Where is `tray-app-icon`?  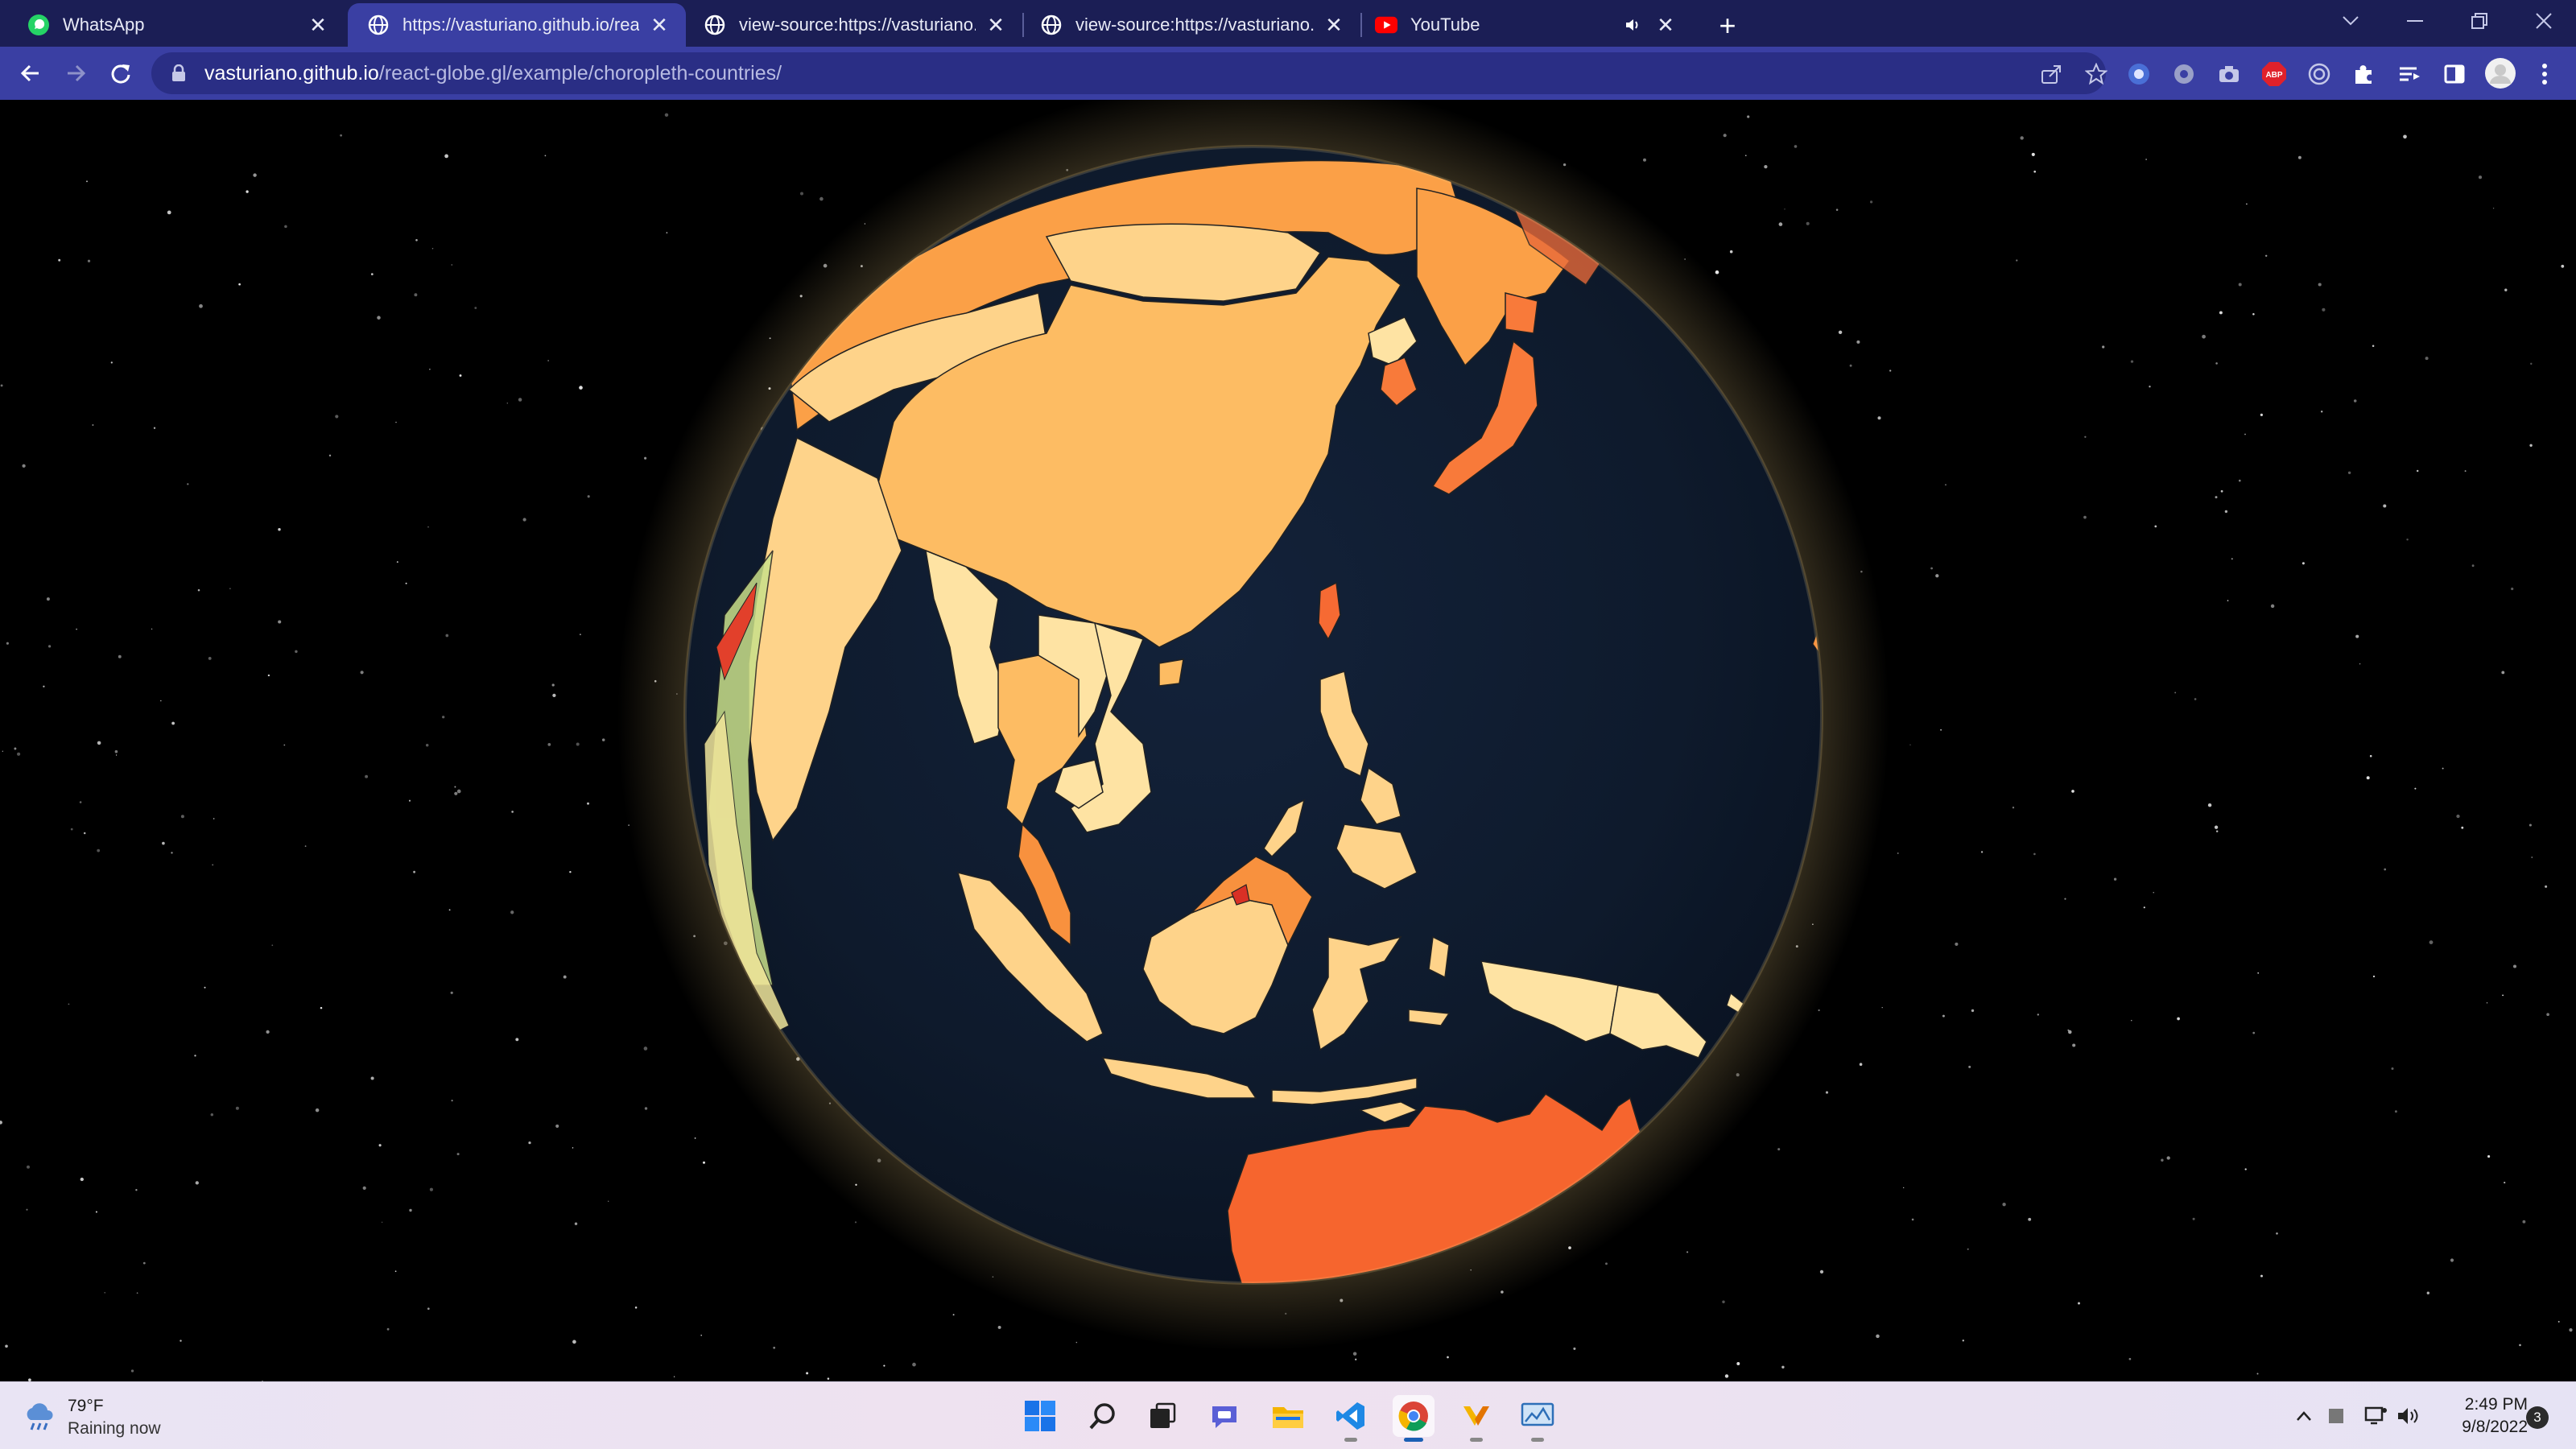 tray-app-icon is located at coordinates (2336, 1416).